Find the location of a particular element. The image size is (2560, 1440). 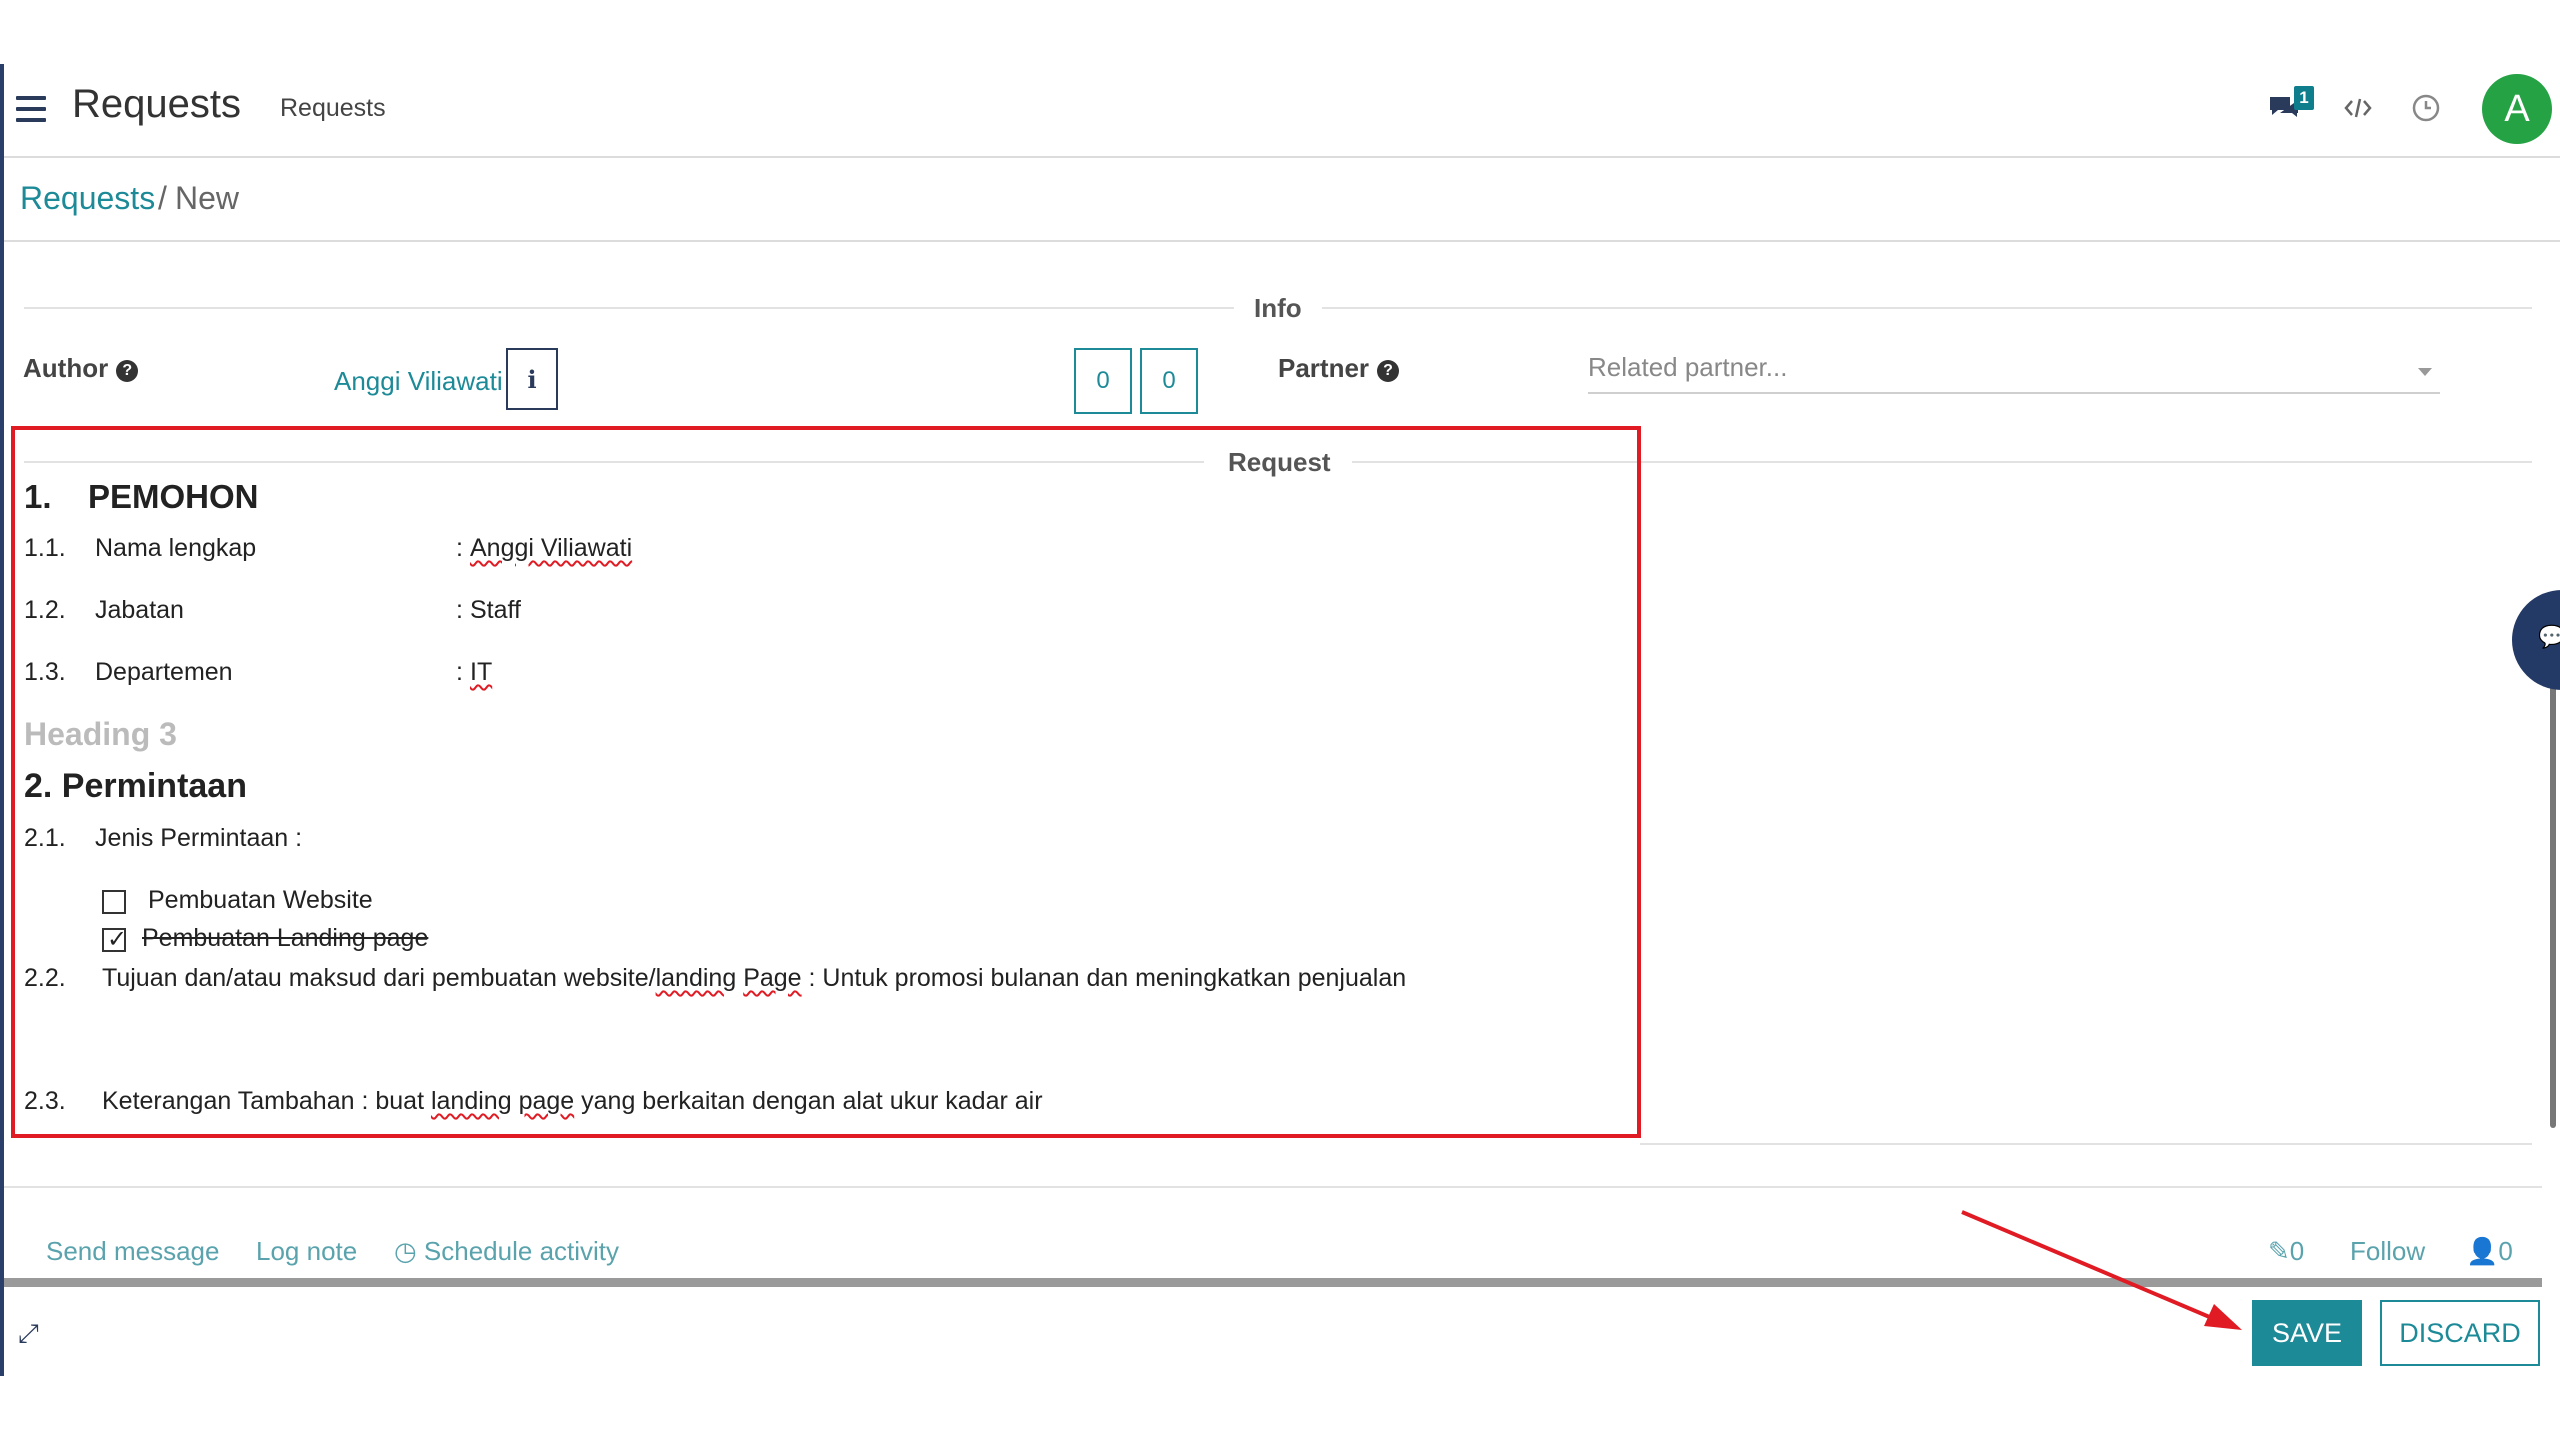

breadcrumb-current: New is located at coordinates (207, 198).